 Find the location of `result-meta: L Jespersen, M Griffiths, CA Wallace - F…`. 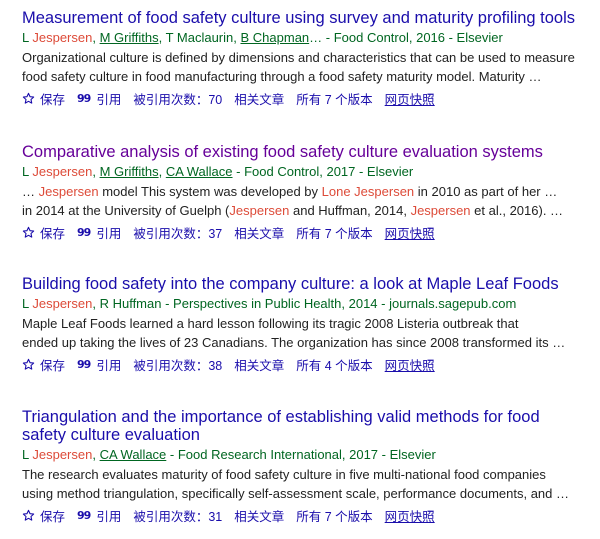

result-meta: L Jespersen, M Griffiths, CA Wallace - F… is located at coordinates (302, 172).